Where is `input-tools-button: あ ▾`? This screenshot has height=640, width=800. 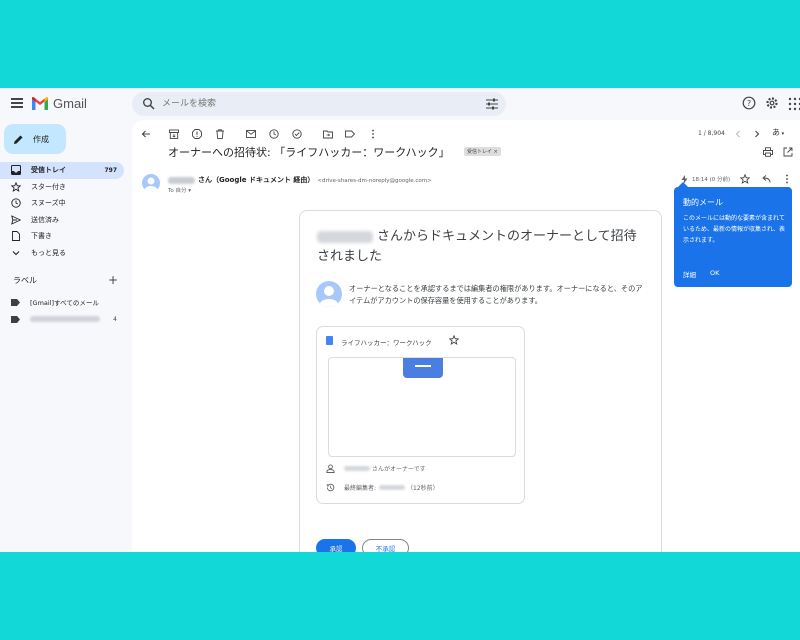 input-tools-button: あ ▾ is located at coordinates (778, 132).